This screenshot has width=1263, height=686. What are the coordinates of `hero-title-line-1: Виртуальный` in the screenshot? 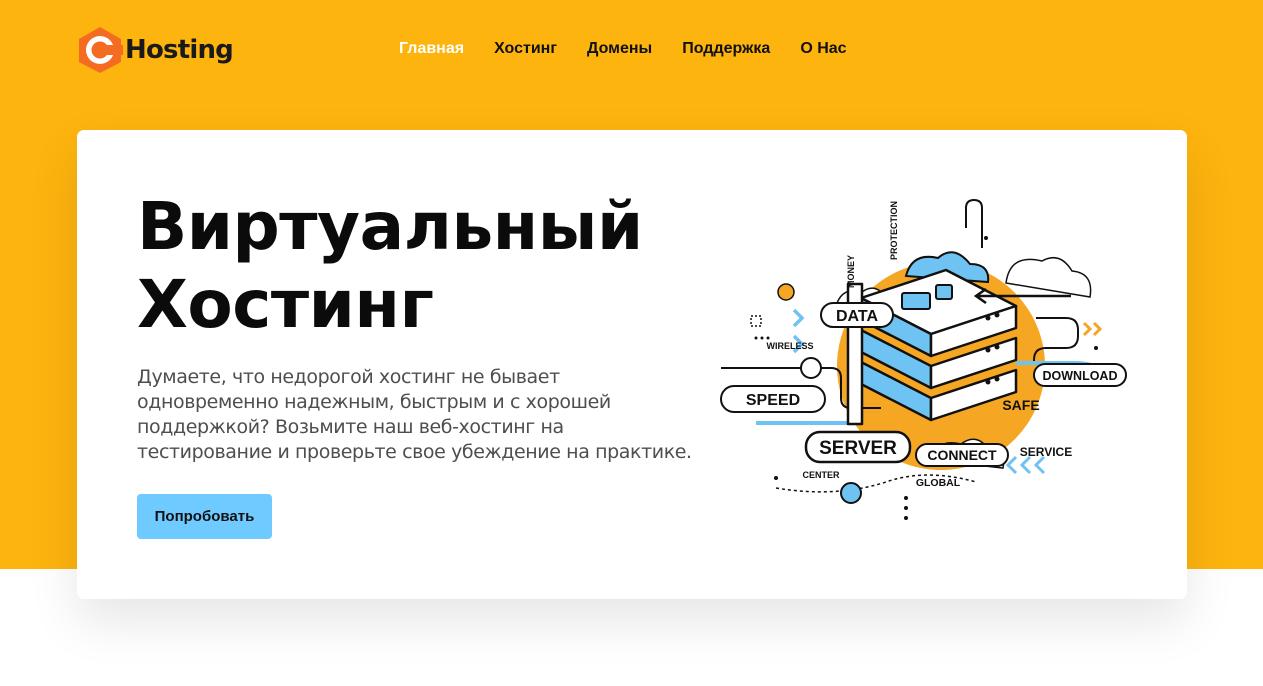 It's located at (390, 226).